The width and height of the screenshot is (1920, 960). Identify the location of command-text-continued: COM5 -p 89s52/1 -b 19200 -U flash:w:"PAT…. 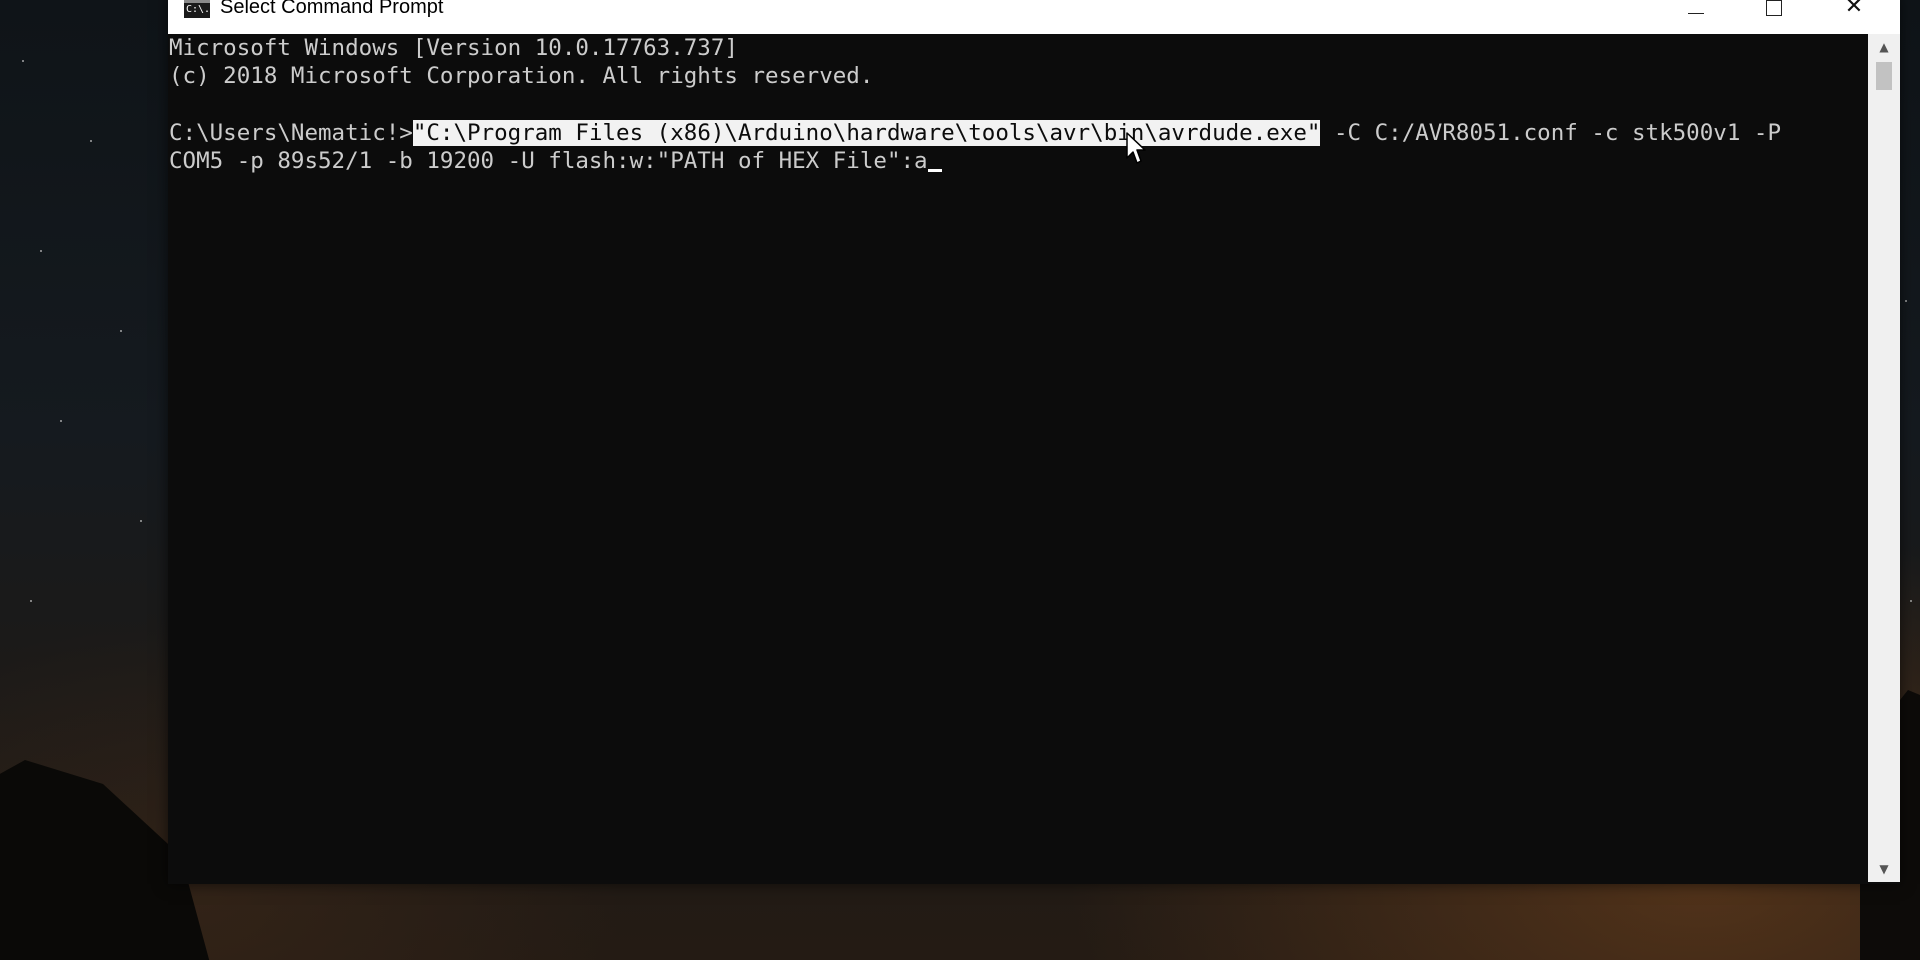
(548, 160).